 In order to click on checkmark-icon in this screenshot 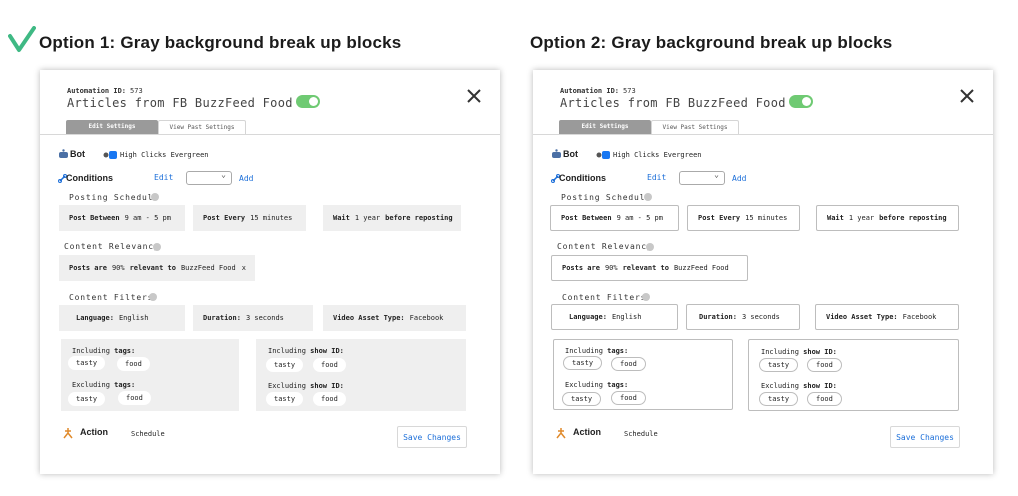, I will do `click(22, 39)`.